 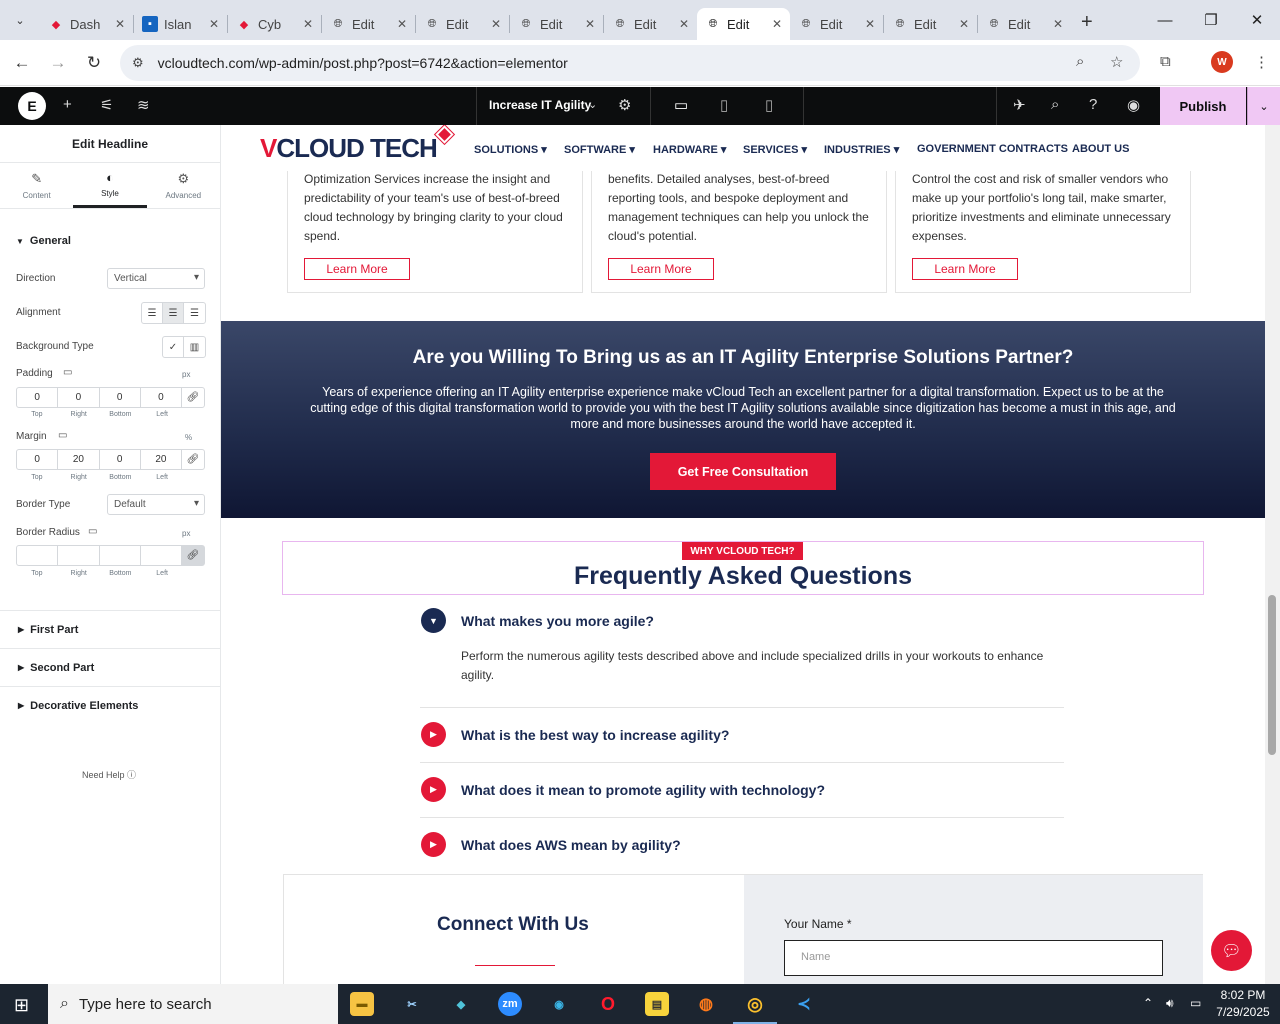 What do you see at coordinates (559, 1004) in the screenshot?
I see `edge-browser-icon: ◉` at bounding box center [559, 1004].